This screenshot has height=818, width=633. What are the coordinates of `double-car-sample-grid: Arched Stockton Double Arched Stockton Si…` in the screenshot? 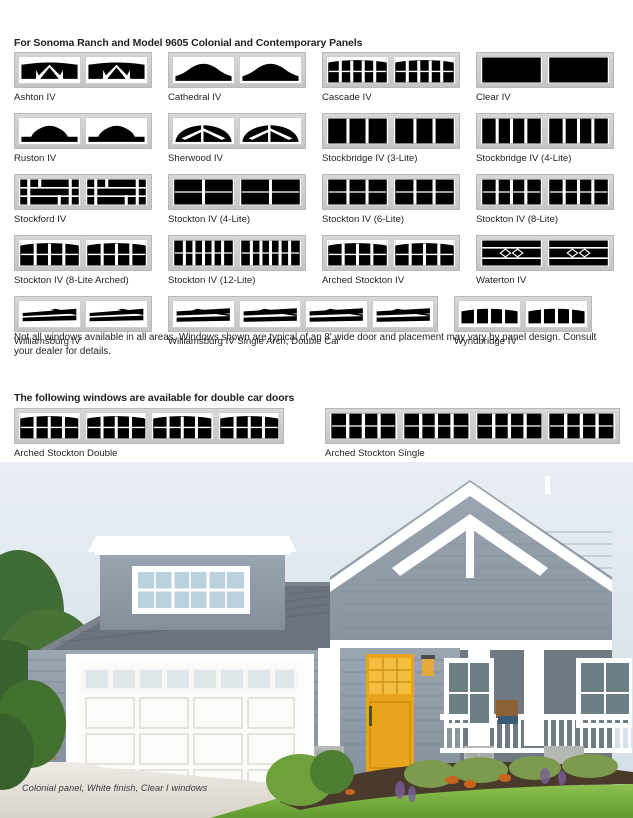 It's located at (319, 433).